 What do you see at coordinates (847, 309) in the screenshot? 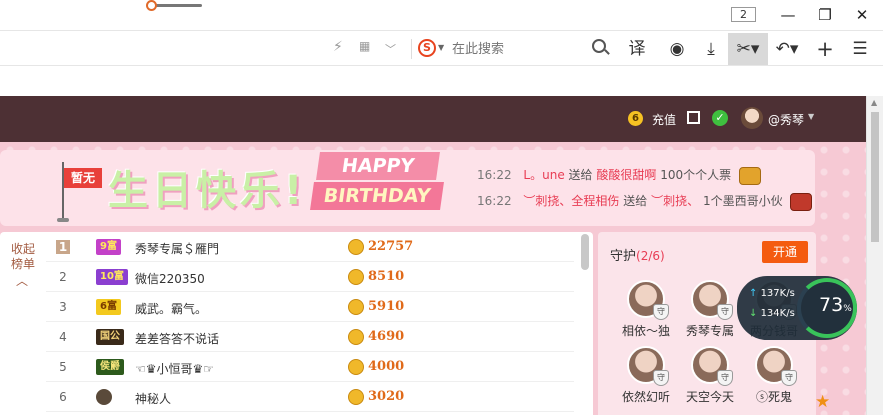
I see `memory-usage-unit: %` at bounding box center [847, 309].